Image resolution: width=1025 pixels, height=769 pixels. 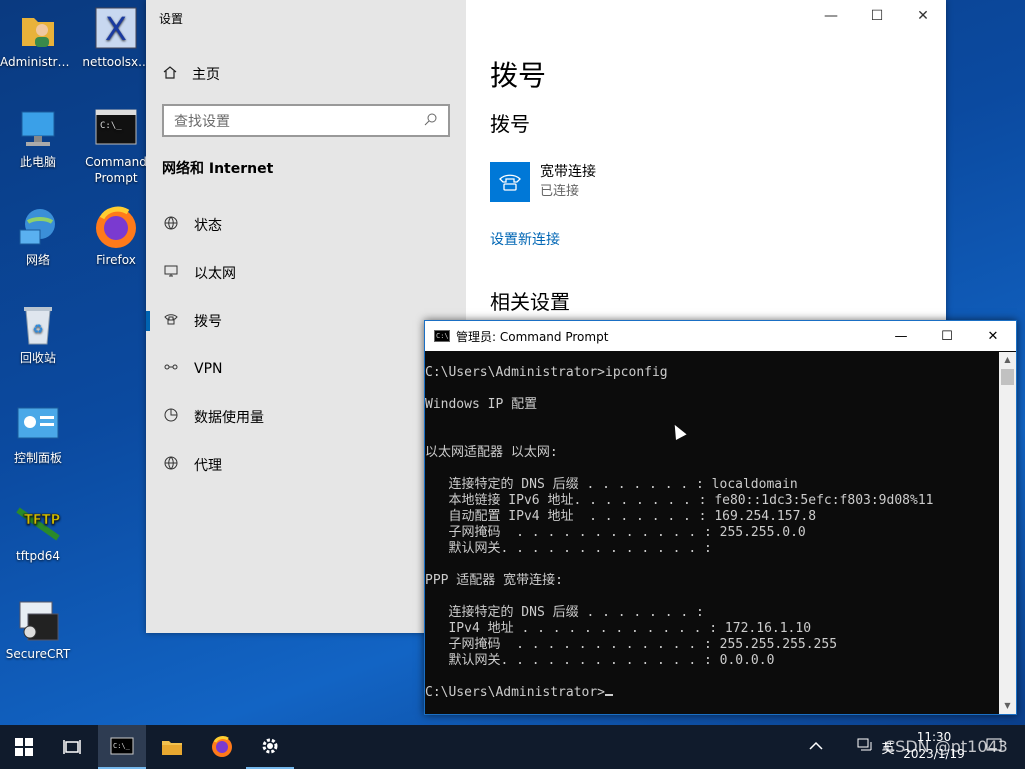 What do you see at coordinates (306, 417) in the screenshot?
I see `nav-item-data-usage: 数据使用量` at bounding box center [306, 417].